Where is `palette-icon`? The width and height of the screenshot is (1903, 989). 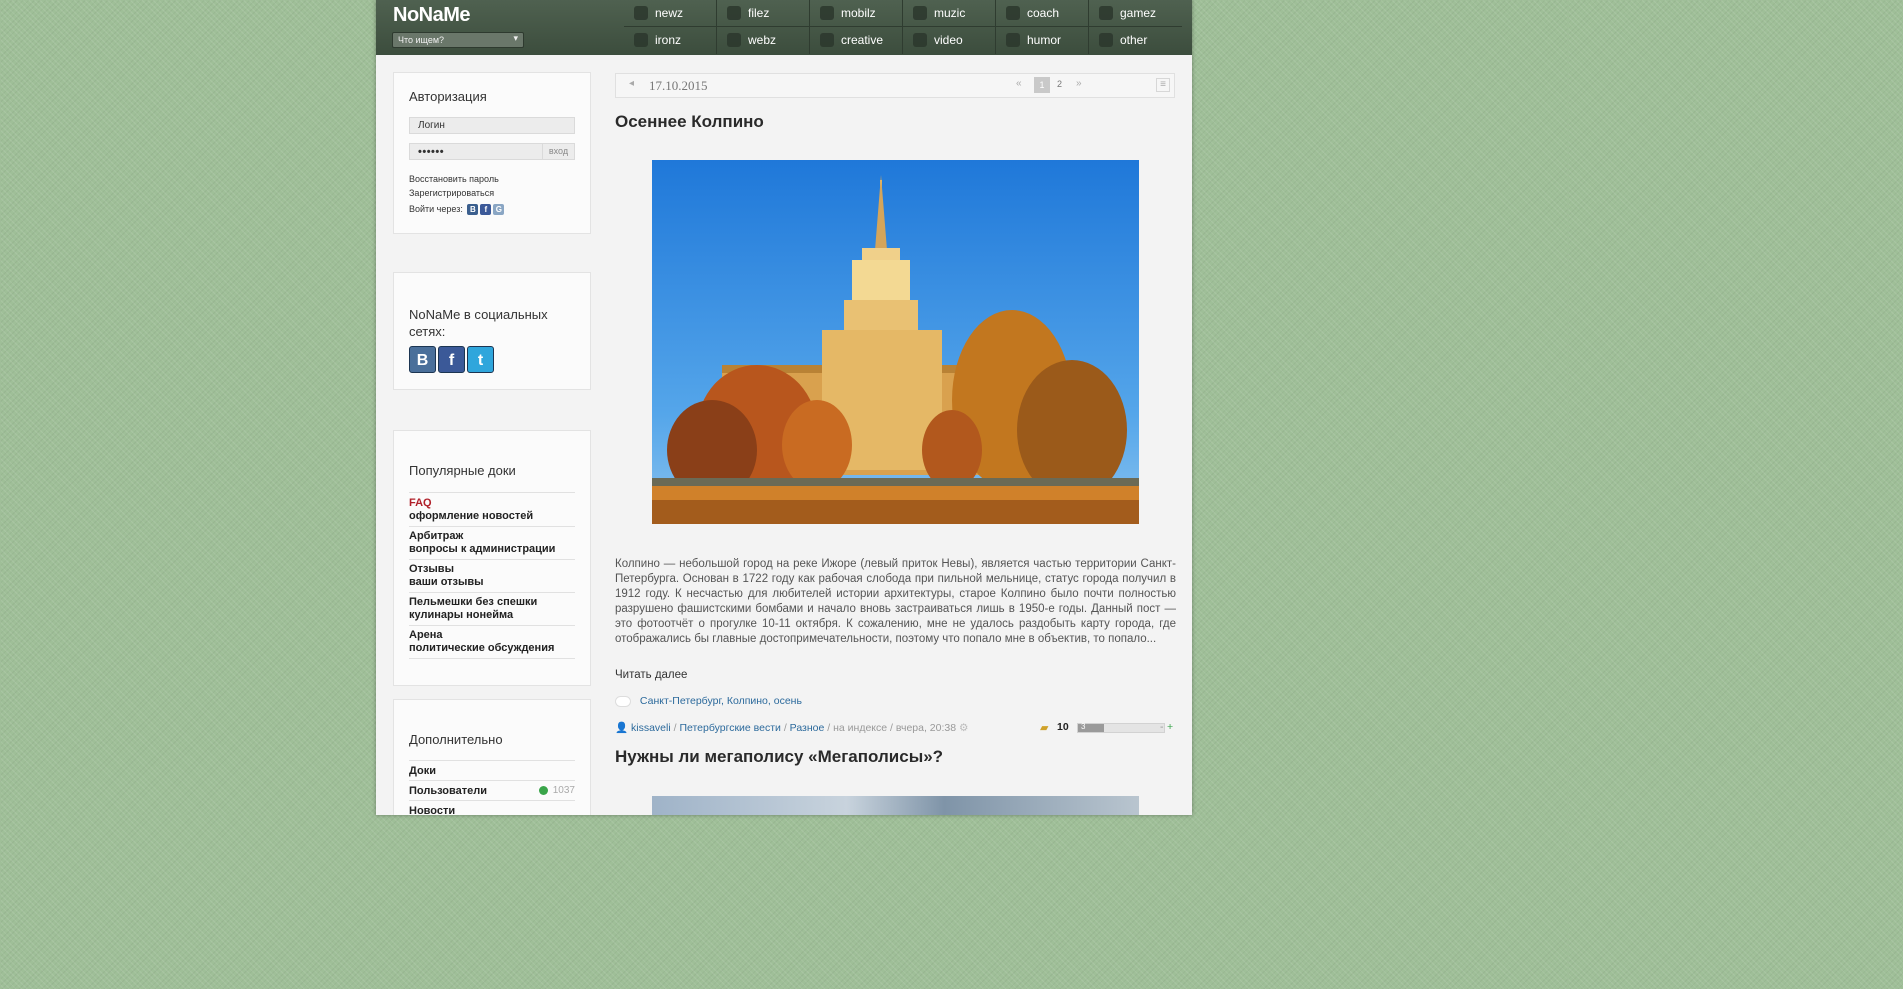 palette-icon is located at coordinates (827, 40).